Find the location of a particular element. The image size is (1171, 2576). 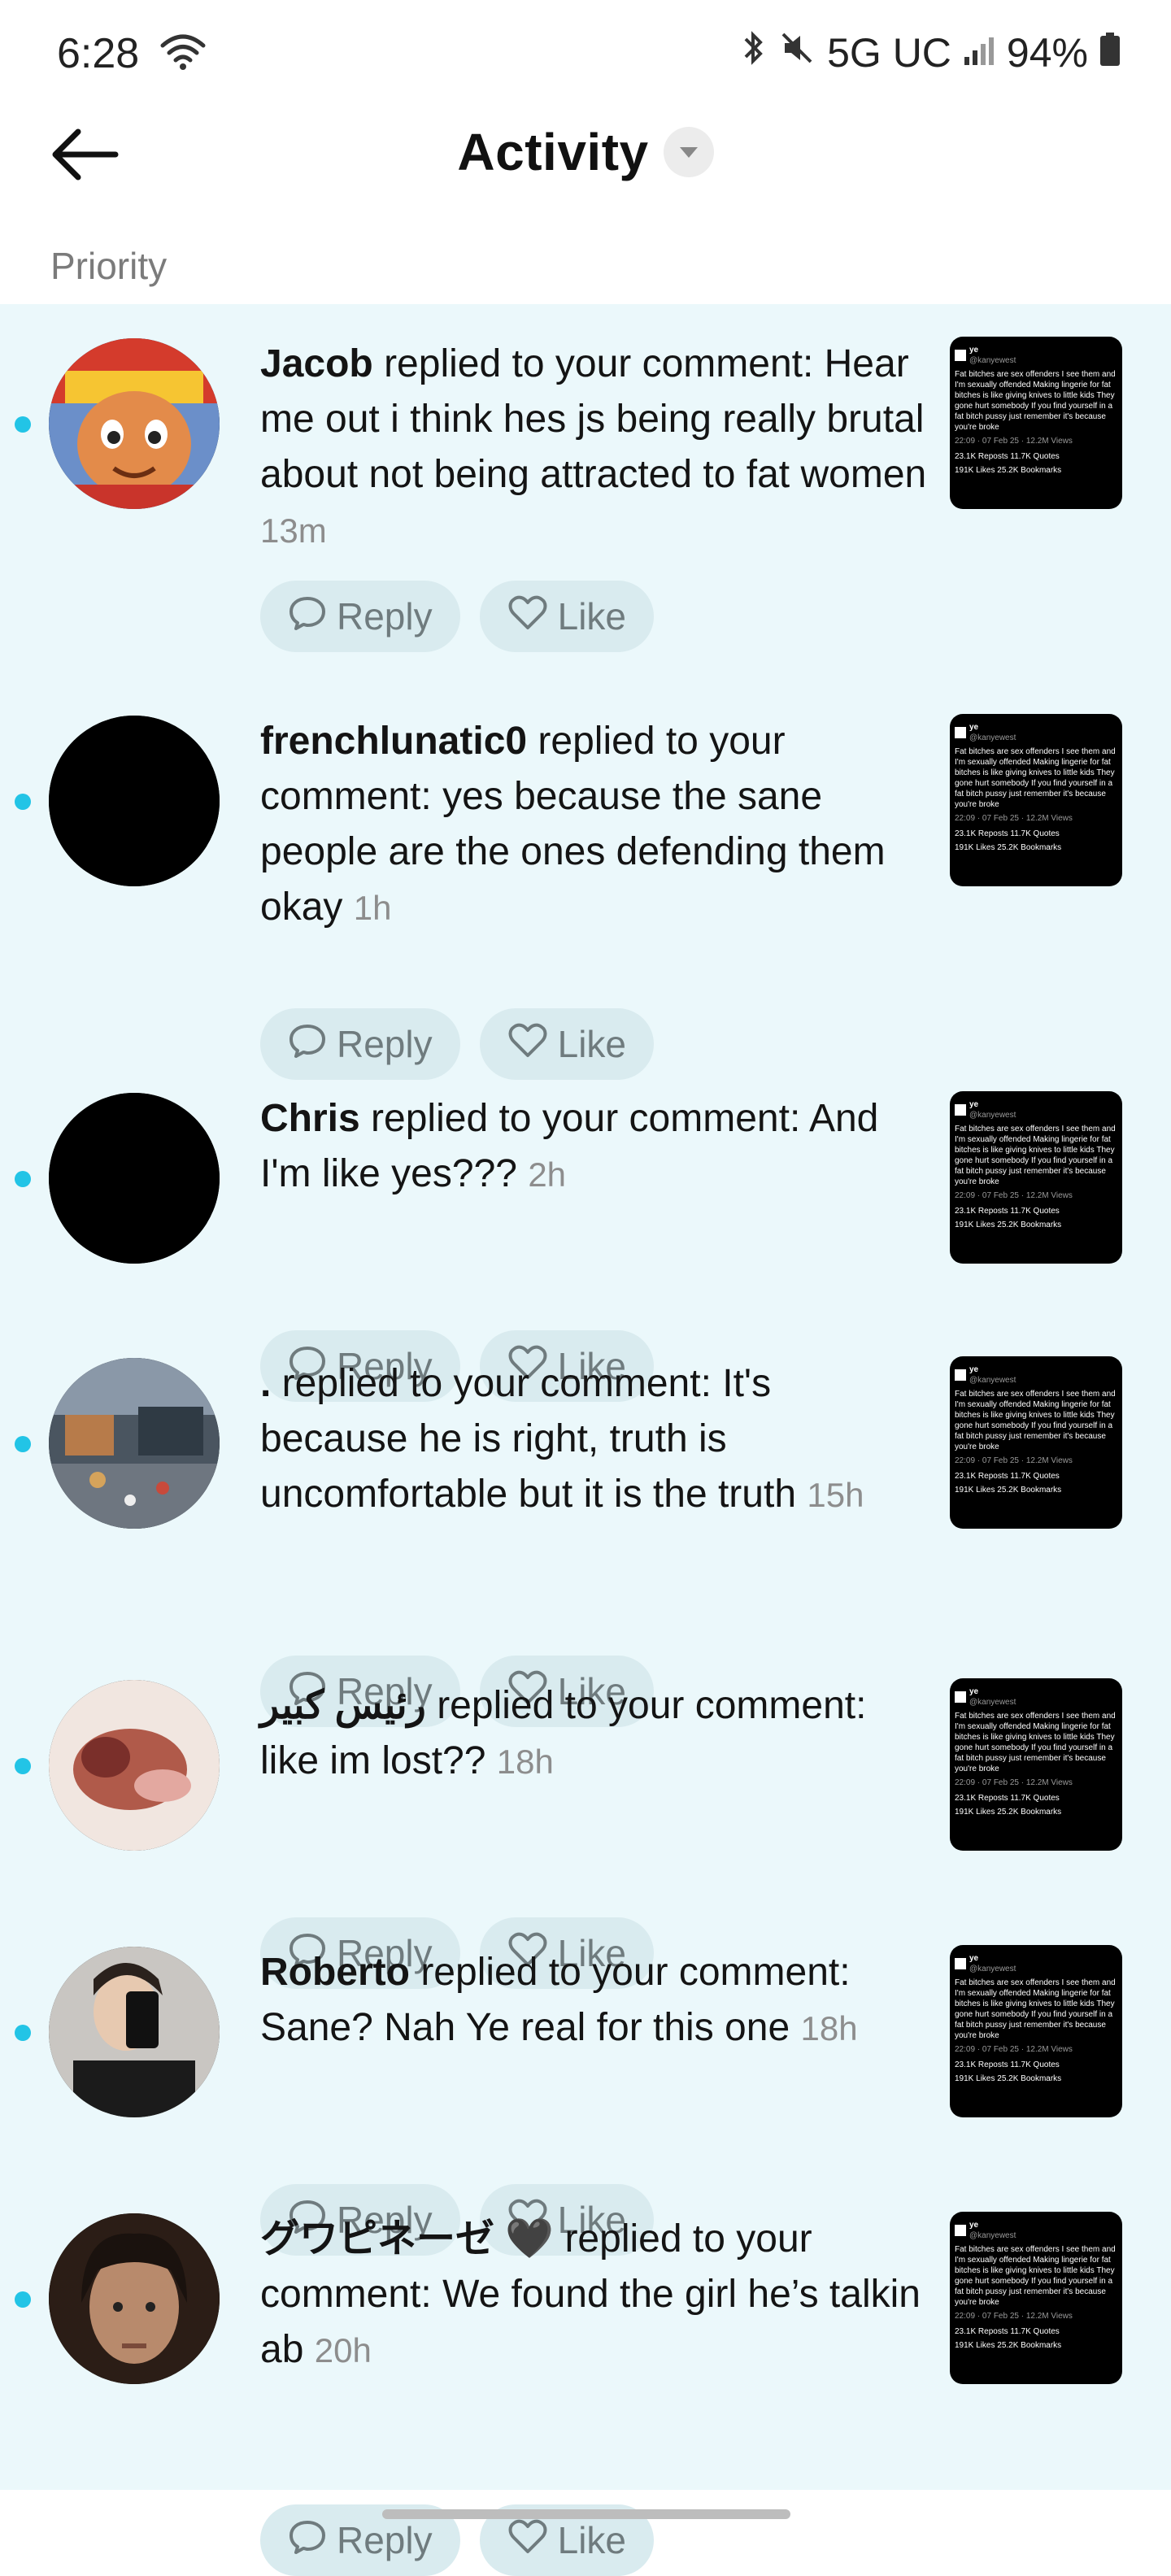

signal-icon is located at coordinates (979, 53).